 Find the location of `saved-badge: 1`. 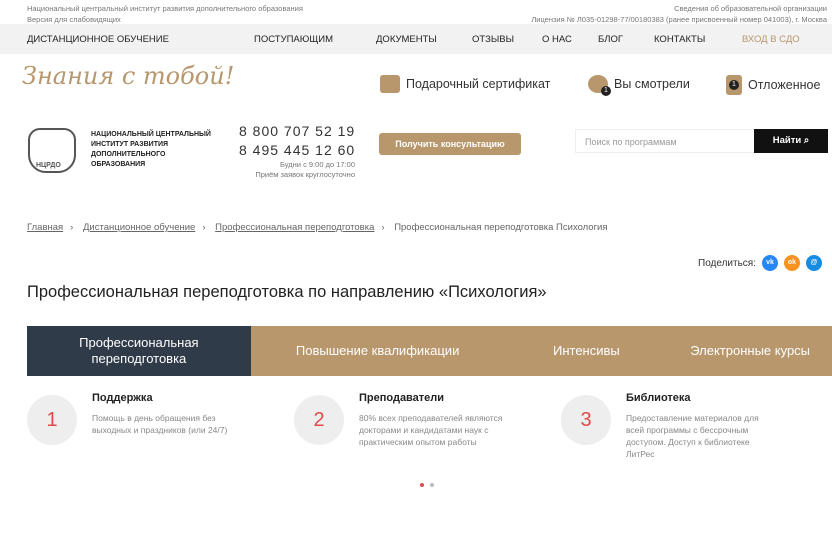

saved-badge: 1 is located at coordinates (734, 85).